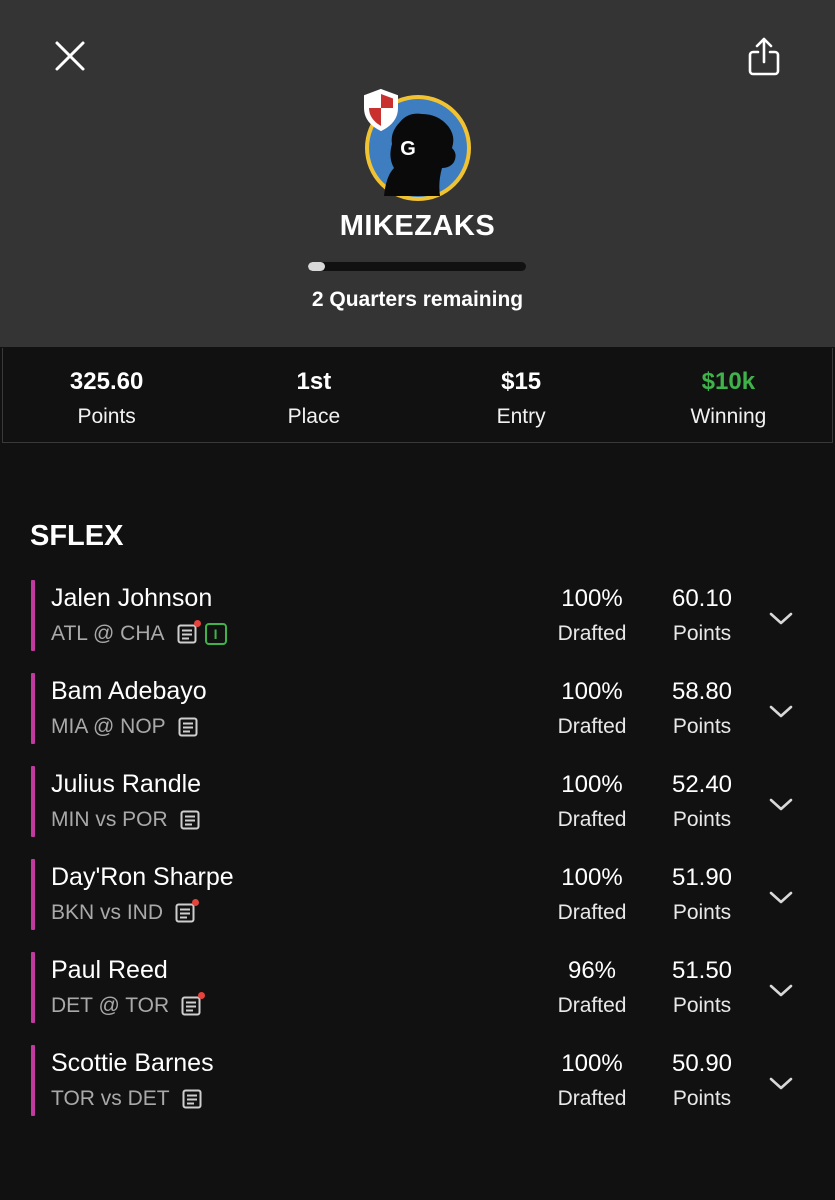 Image resolution: width=835 pixels, height=1200 pixels. I want to click on stat-entry: $15 Entry, so click(521, 395).